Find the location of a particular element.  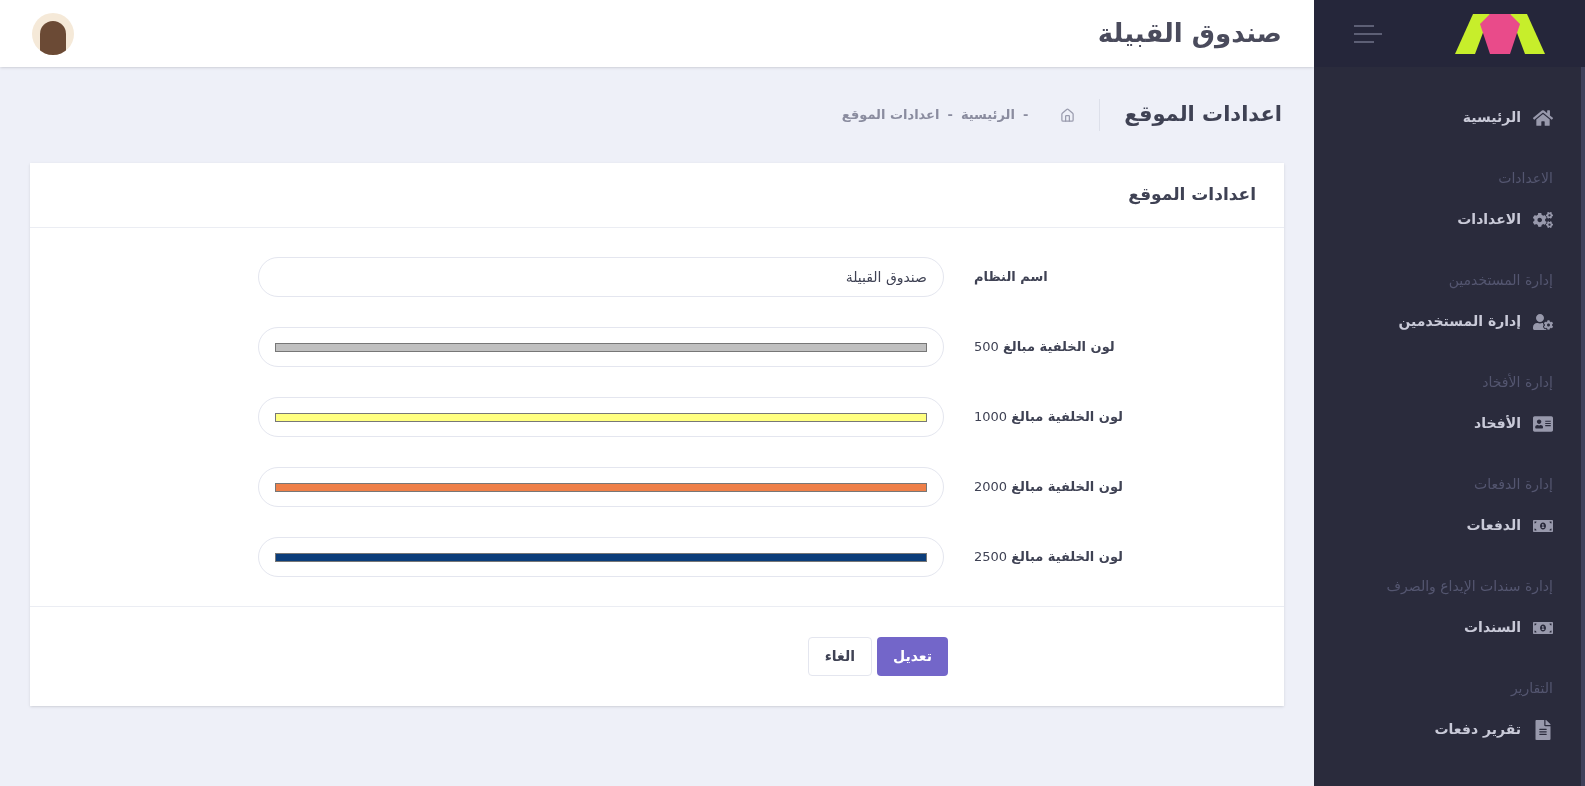

page-title: اعدادات الموقع is located at coordinates (1190, 115).